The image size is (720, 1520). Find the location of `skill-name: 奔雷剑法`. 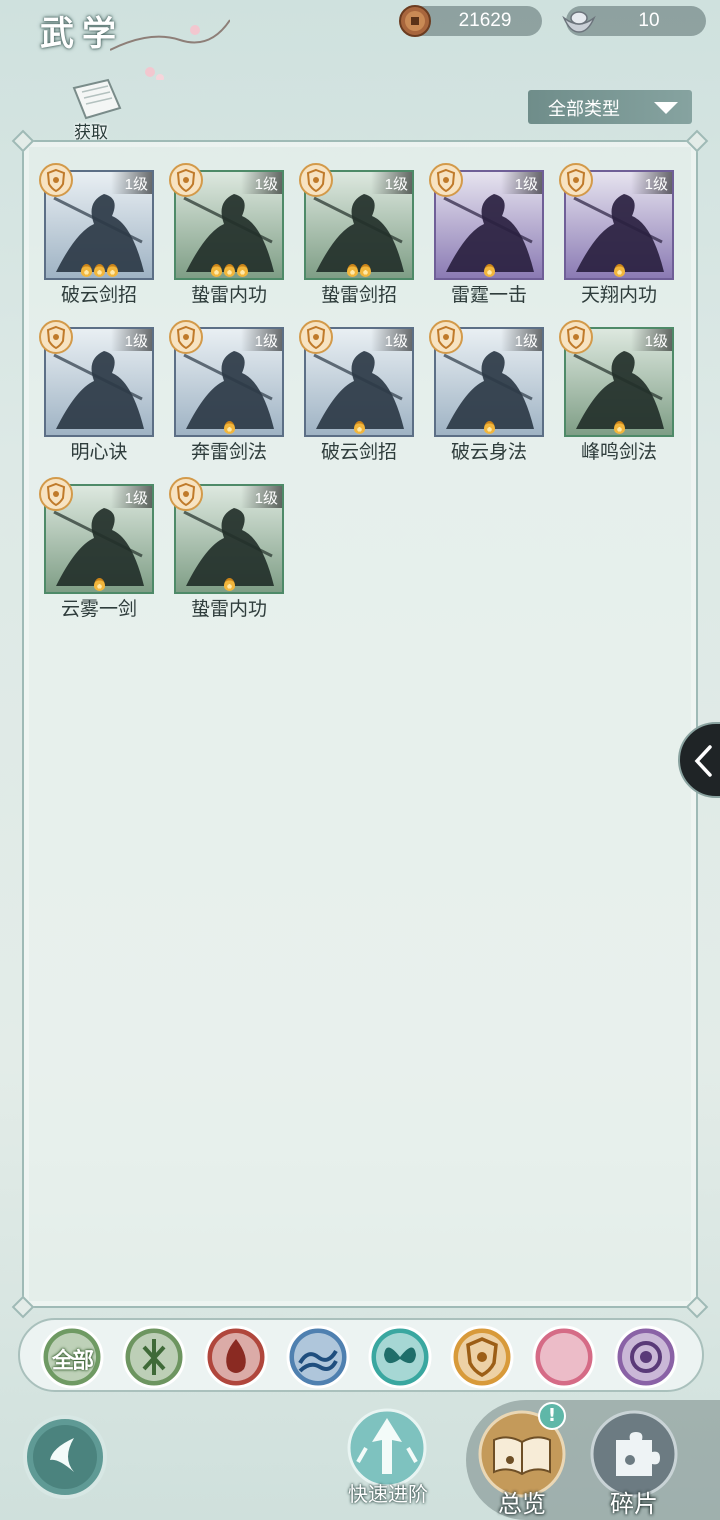

skill-name: 奔雷剑法 is located at coordinates (228, 452).